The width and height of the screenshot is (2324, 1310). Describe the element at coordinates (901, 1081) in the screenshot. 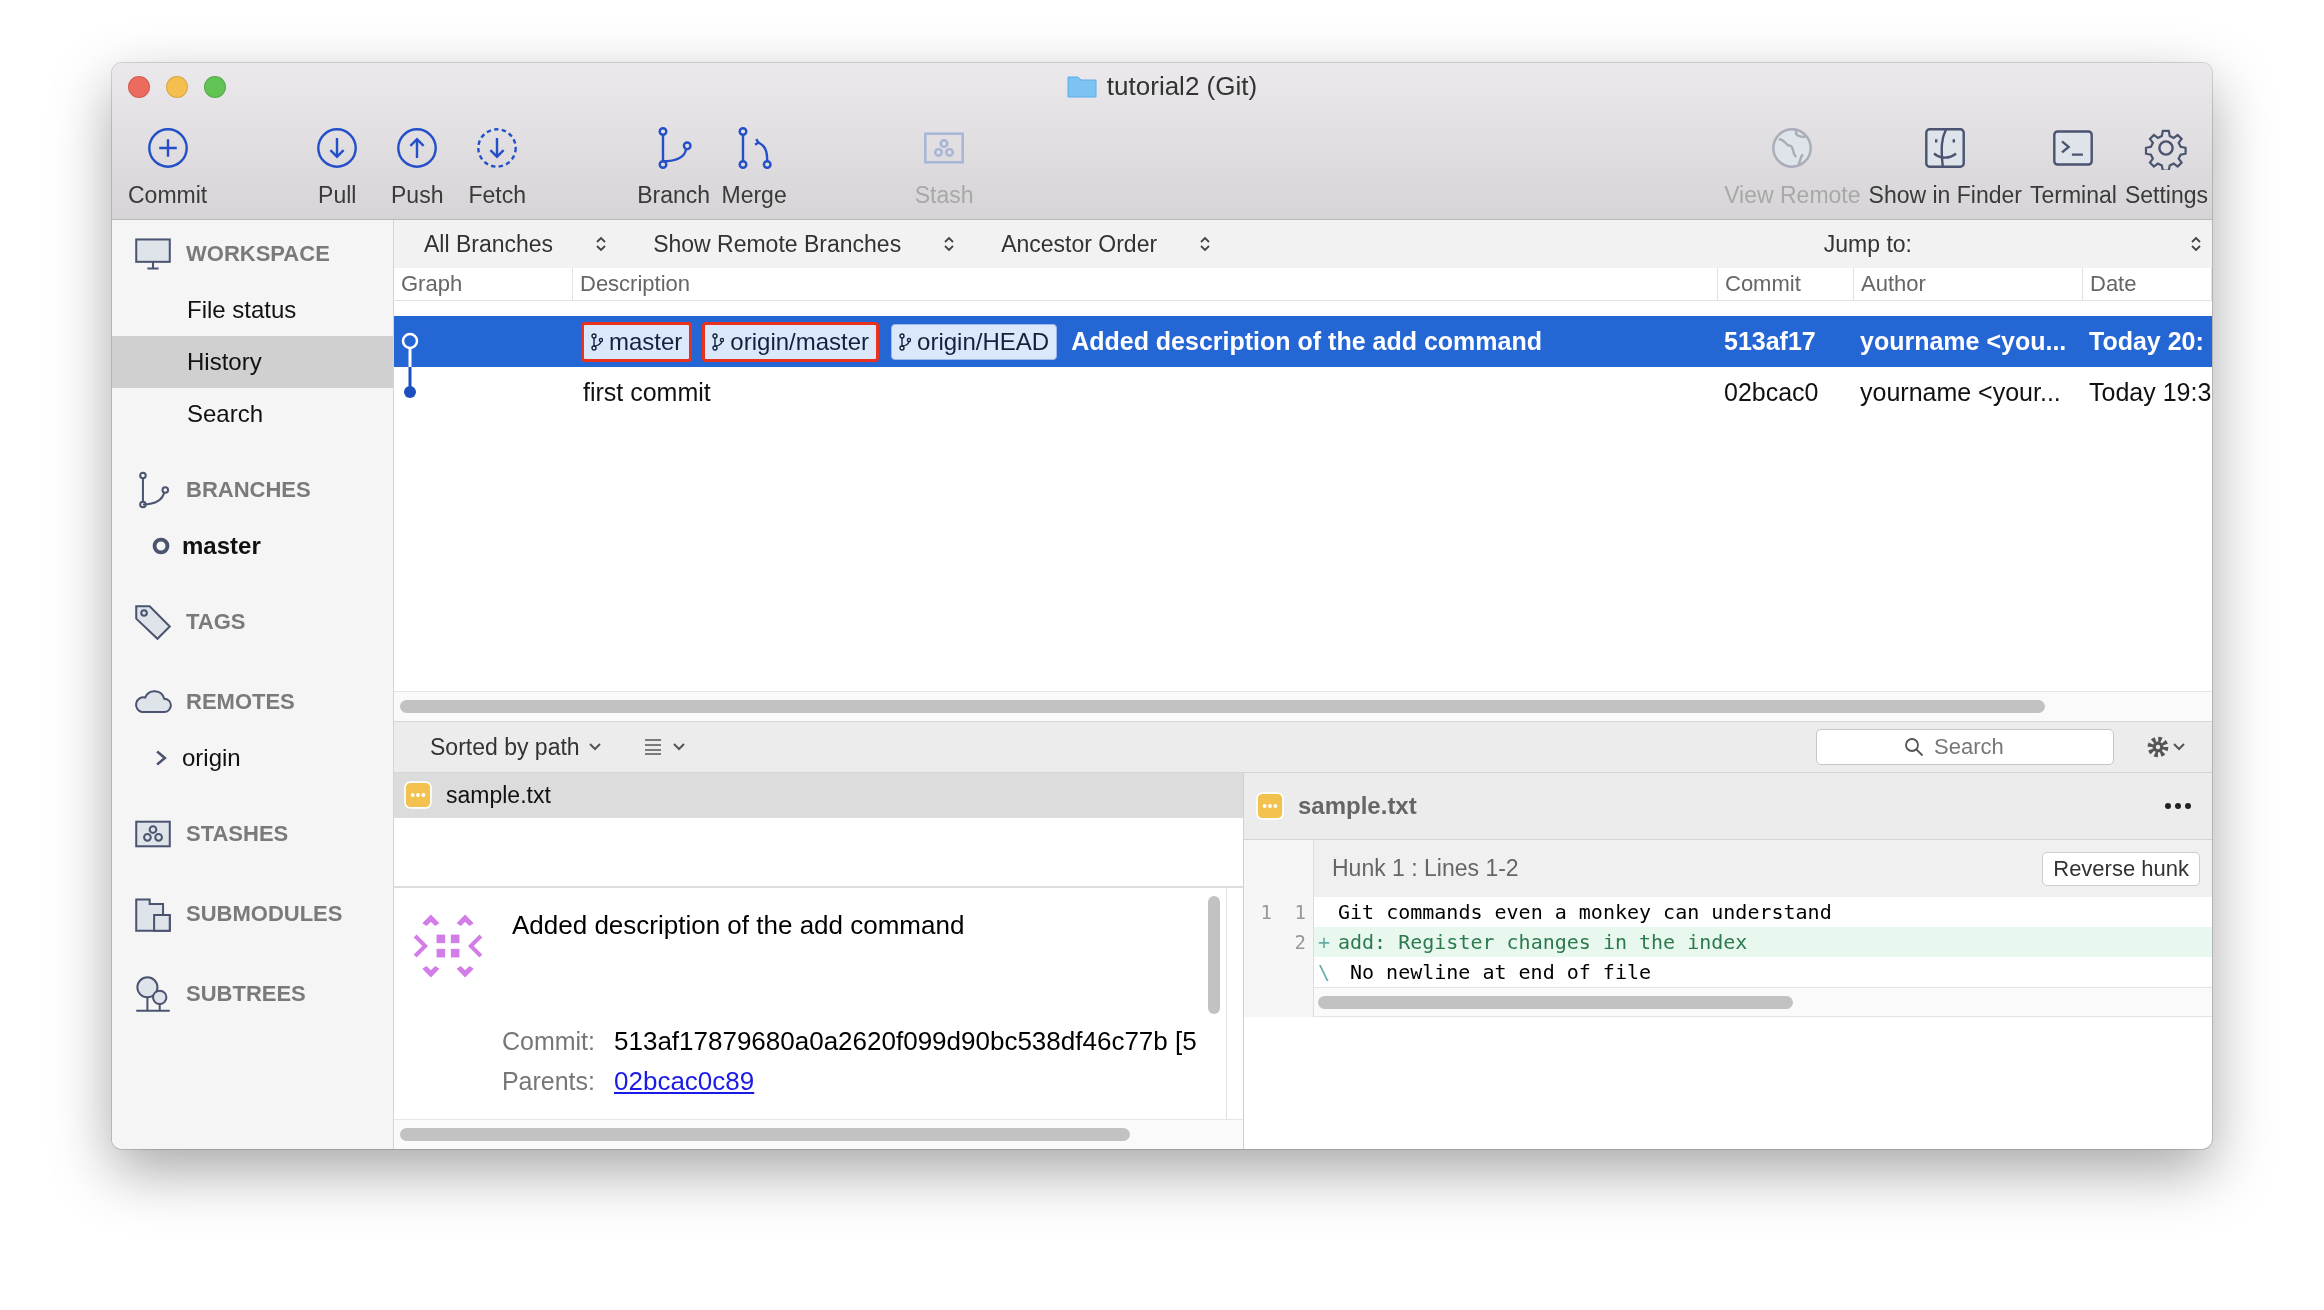

I see `parent-link: 02bcac0c89` at that location.